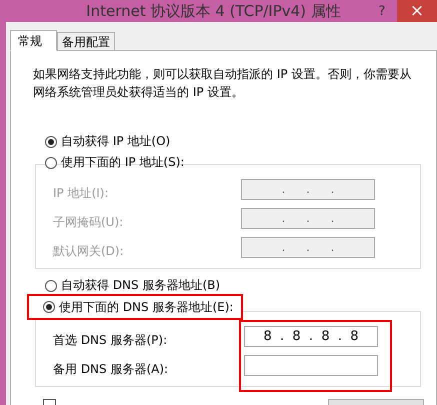  Describe the element at coordinates (110, 340) in the screenshot. I see `field-label: 首选 DNS 服务器(P):` at that location.